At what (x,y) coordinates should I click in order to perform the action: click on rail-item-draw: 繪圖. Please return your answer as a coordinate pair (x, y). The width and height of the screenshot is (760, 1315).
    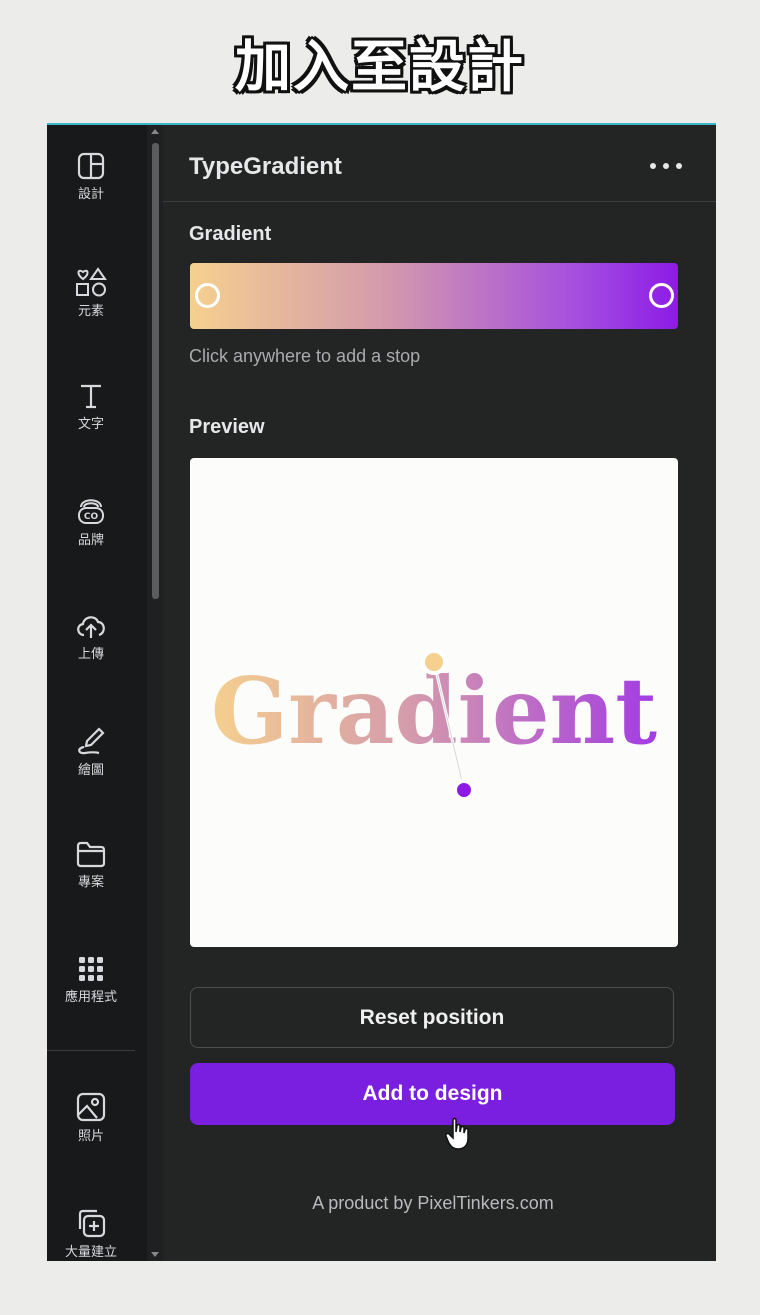
    Looking at the image, I should click on (91, 751).